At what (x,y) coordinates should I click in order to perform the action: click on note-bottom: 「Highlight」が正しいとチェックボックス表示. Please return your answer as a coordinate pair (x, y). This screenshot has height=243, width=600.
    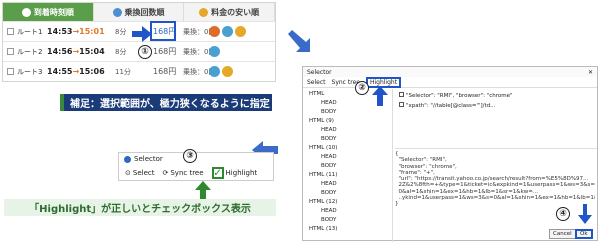
    Looking at the image, I should click on (140, 207).